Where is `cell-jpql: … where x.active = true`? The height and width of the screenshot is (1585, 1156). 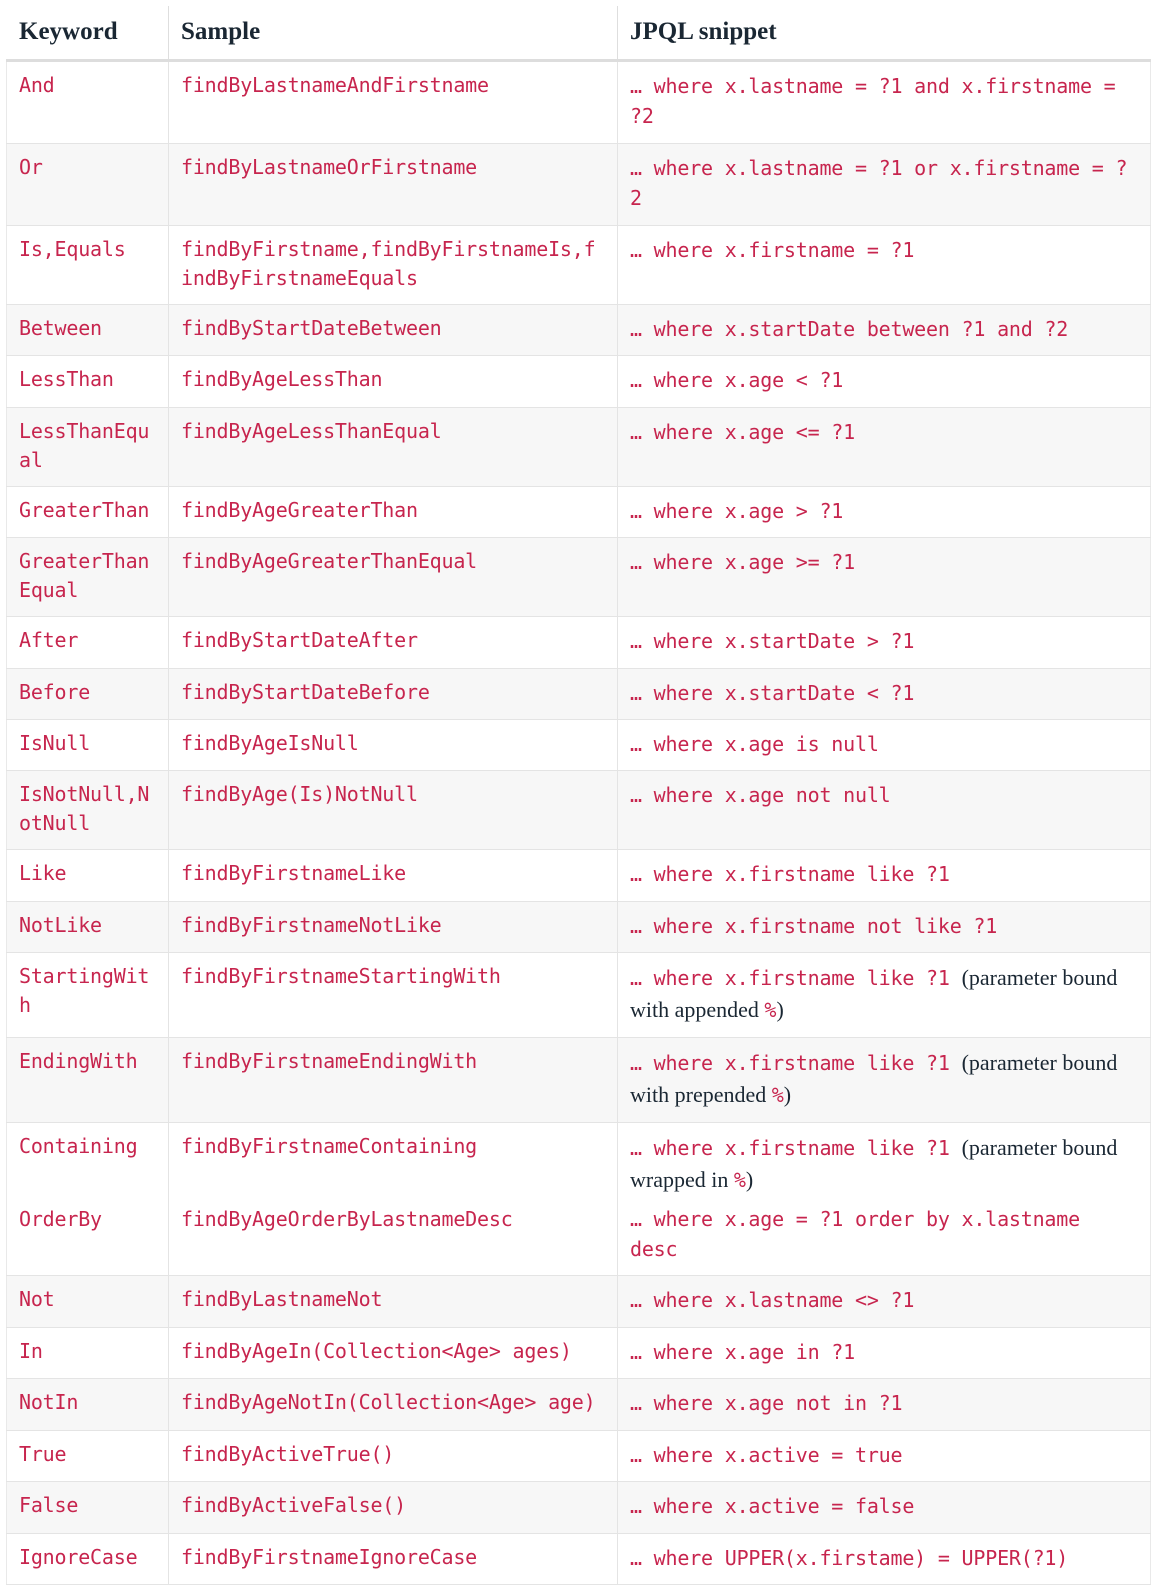 cell-jpql: … where x.active = true is located at coordinates (884, 1456).